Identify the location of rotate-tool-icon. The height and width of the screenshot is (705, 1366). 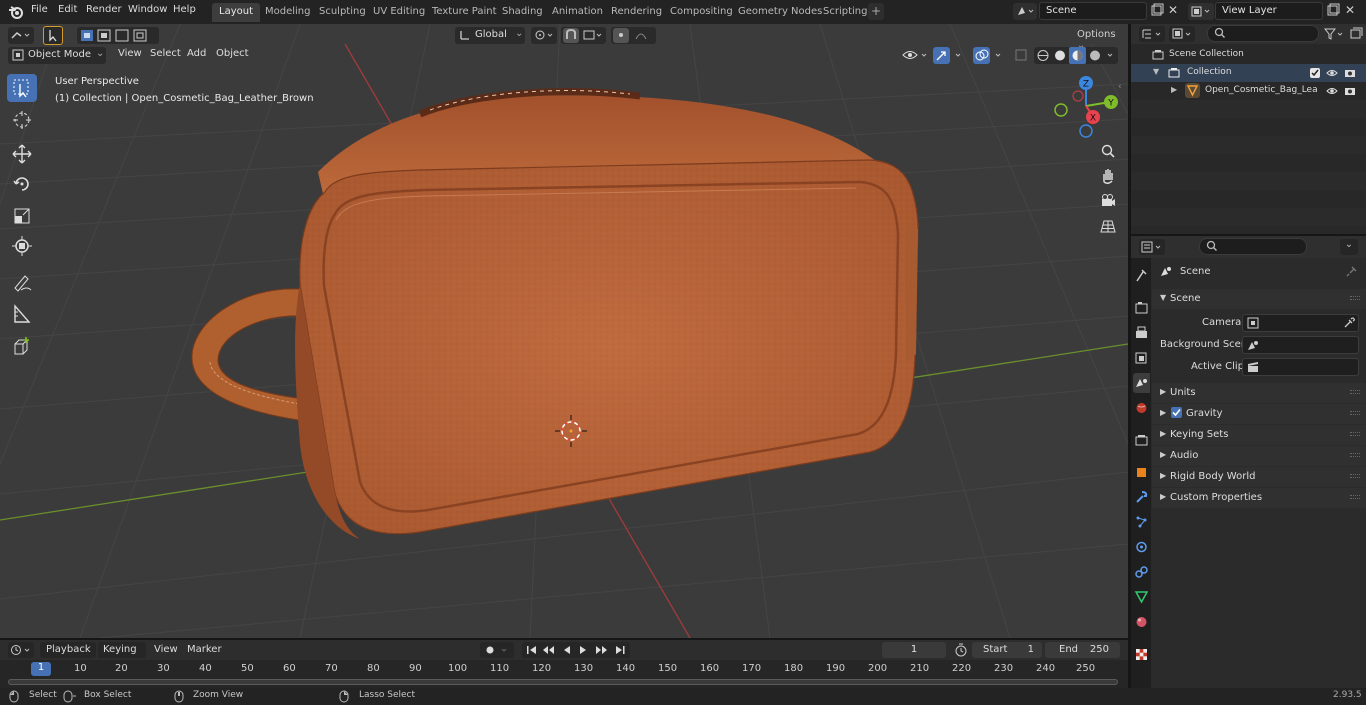
(22, 184).